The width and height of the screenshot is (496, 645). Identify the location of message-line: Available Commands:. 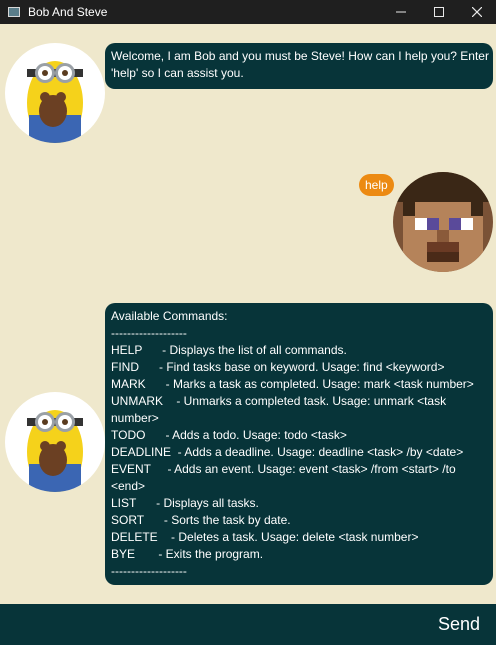
(169, 316).